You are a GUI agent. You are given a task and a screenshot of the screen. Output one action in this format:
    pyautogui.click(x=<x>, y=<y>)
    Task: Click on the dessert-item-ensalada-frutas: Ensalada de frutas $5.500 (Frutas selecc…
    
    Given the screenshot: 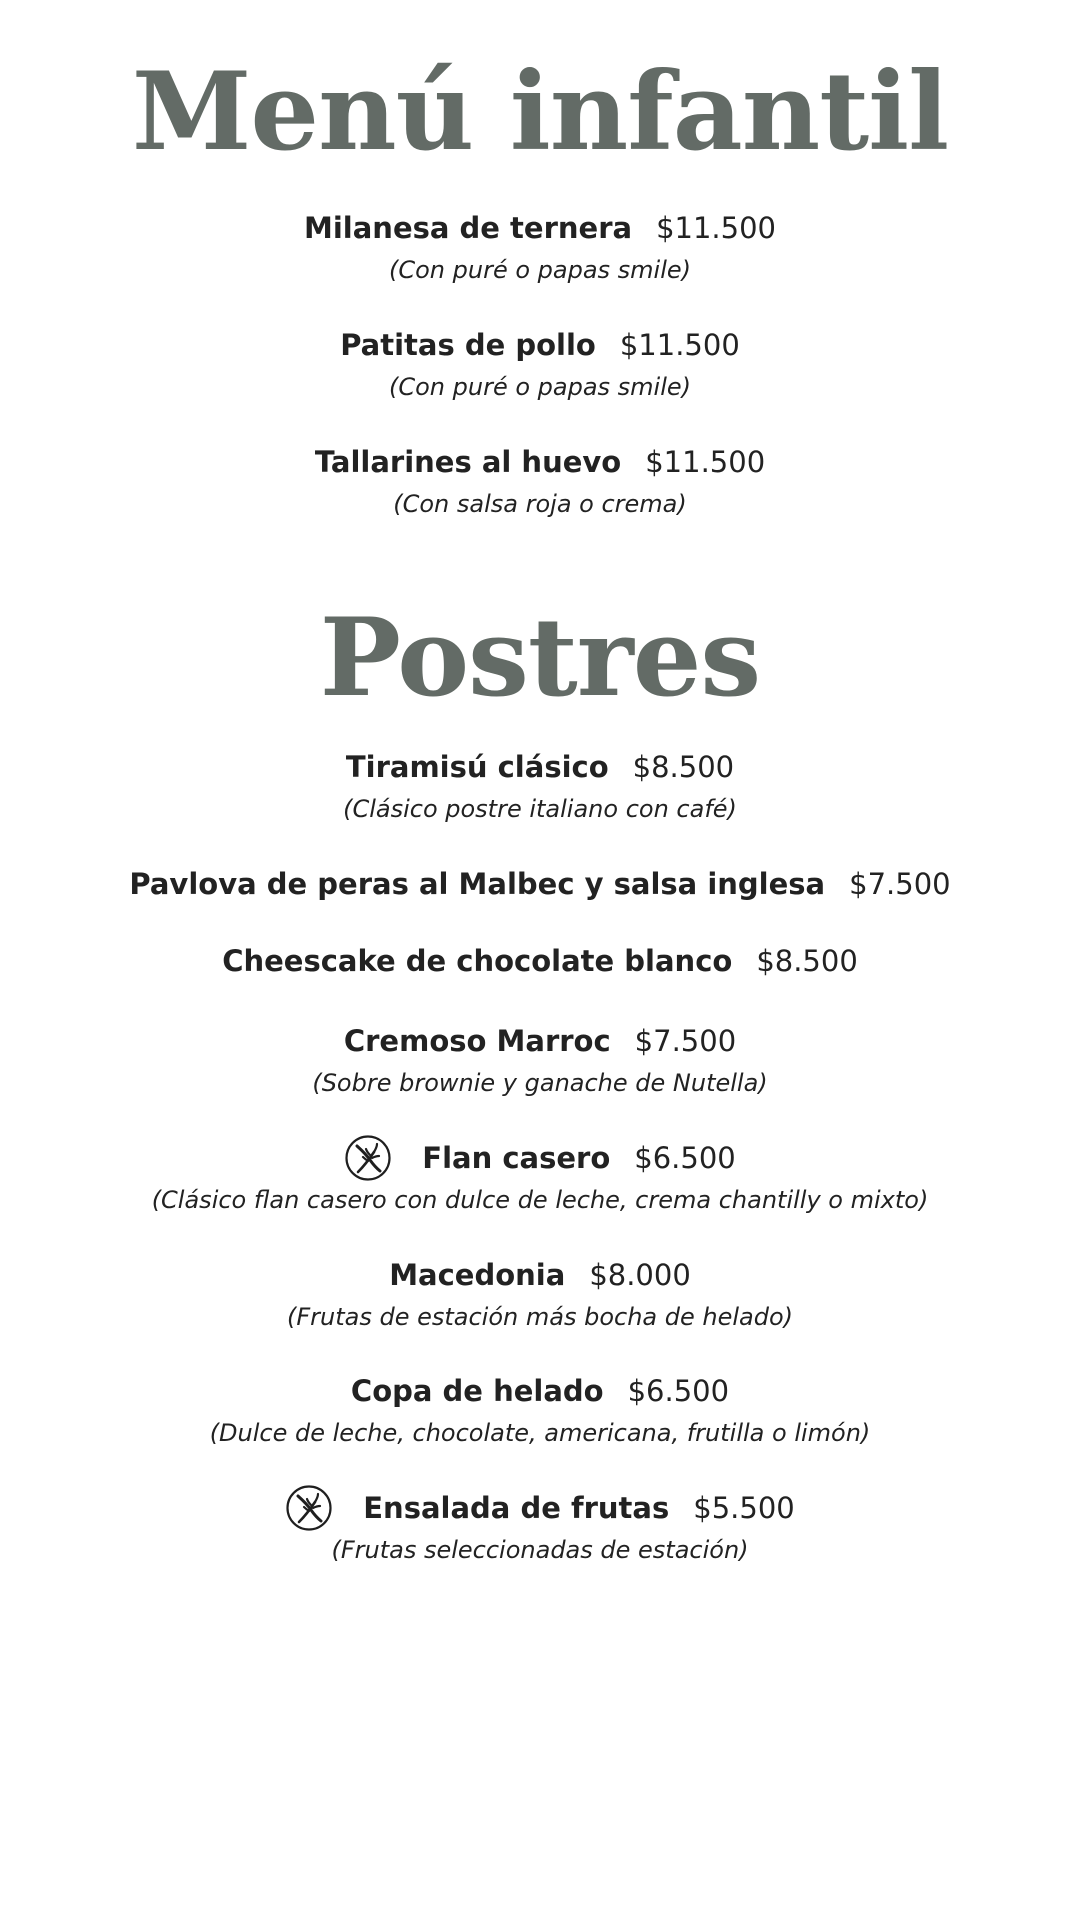 What is the action you would take?
    pyautogui.click(x=540, y=1525)
    